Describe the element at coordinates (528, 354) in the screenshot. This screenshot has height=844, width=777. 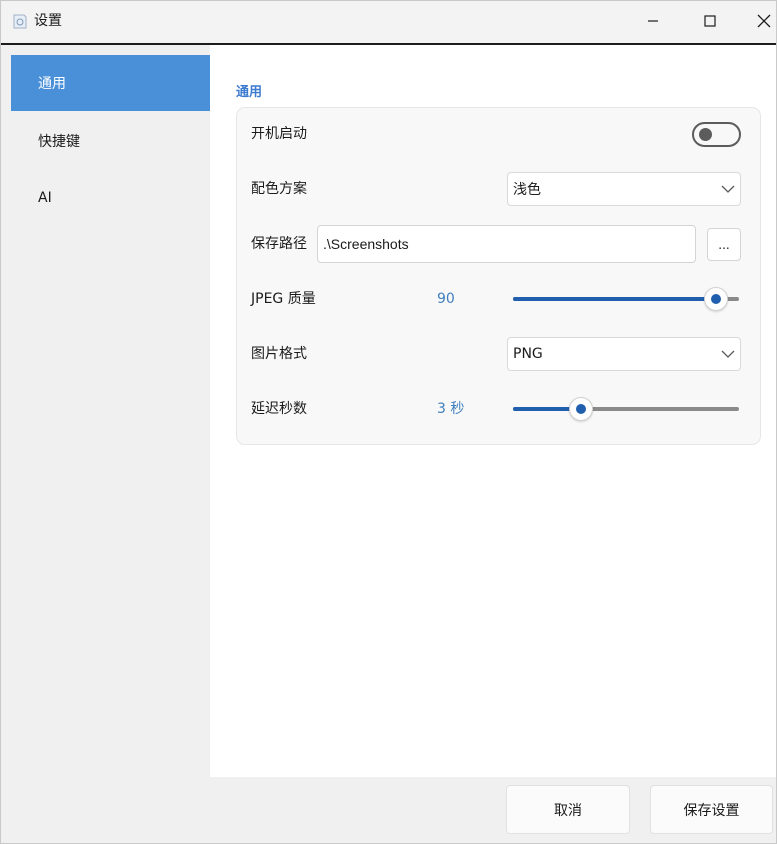
I see `image-format-value: PNG` at that location.